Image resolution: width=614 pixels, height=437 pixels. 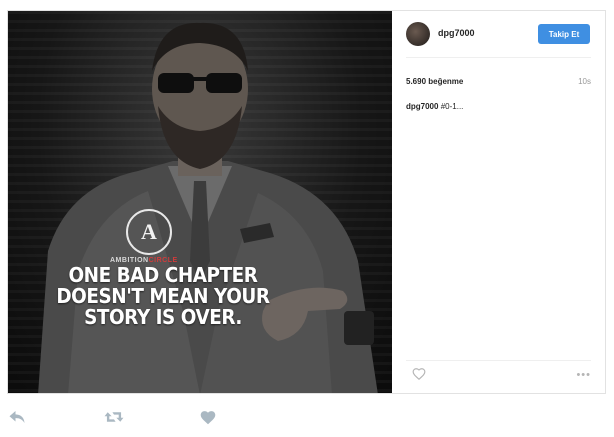 I want to click on reply-icon, so click(x=17, y=417).